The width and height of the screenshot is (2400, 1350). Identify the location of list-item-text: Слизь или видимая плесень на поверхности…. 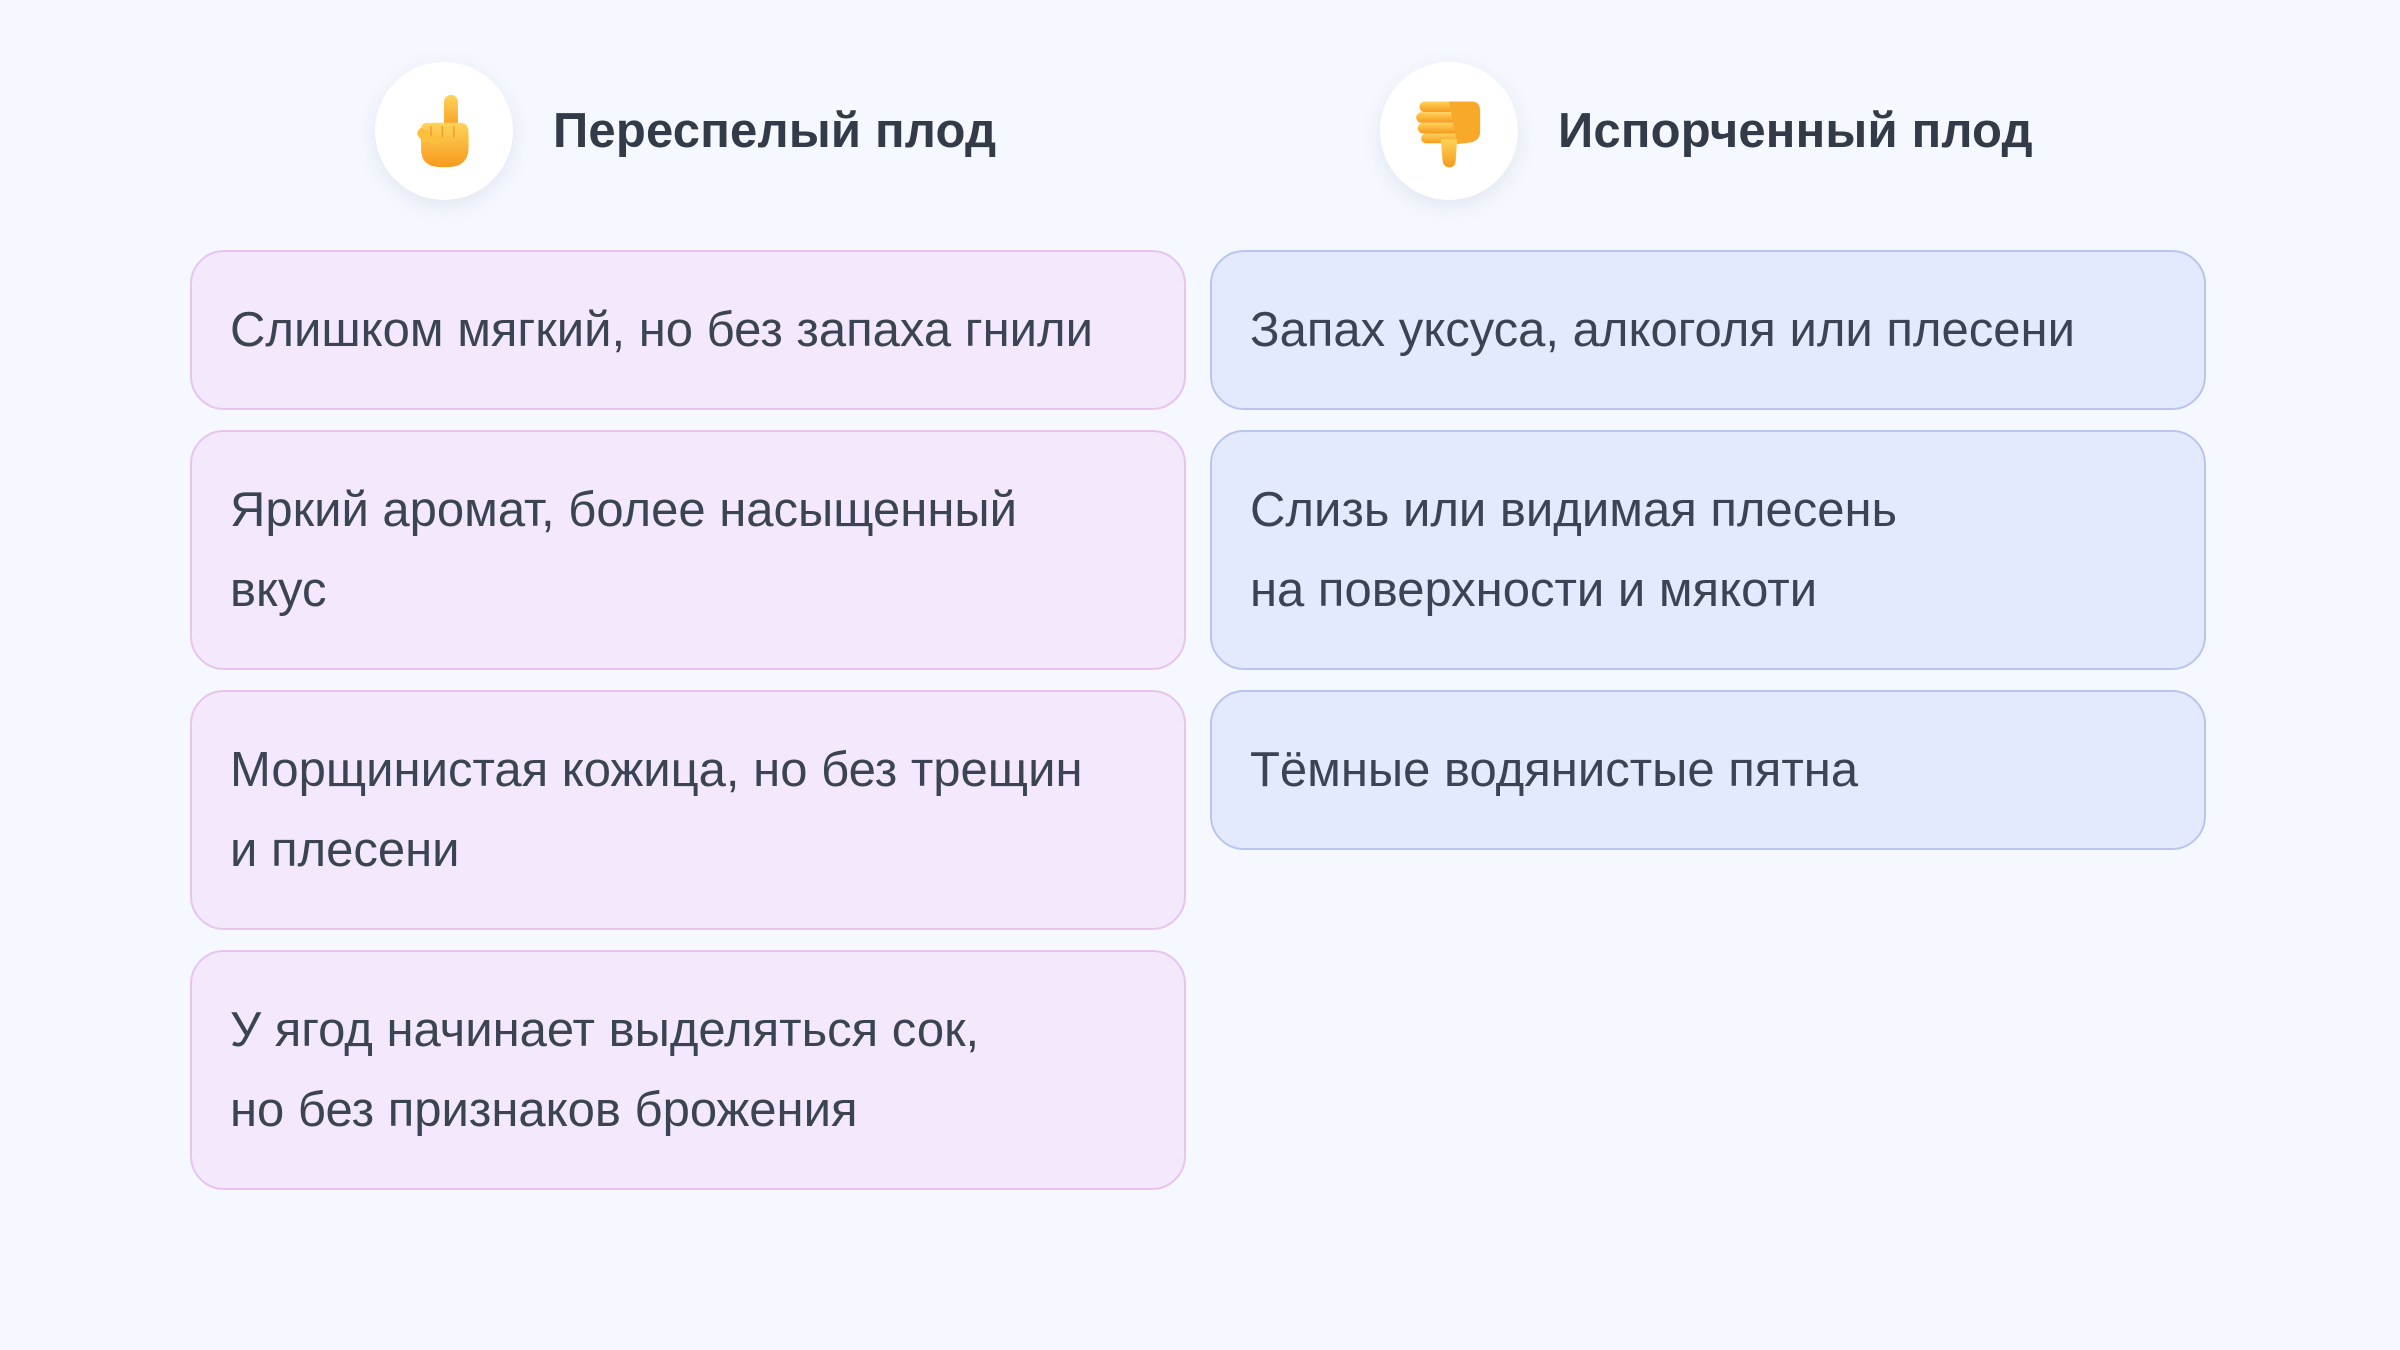
(1574, 550).